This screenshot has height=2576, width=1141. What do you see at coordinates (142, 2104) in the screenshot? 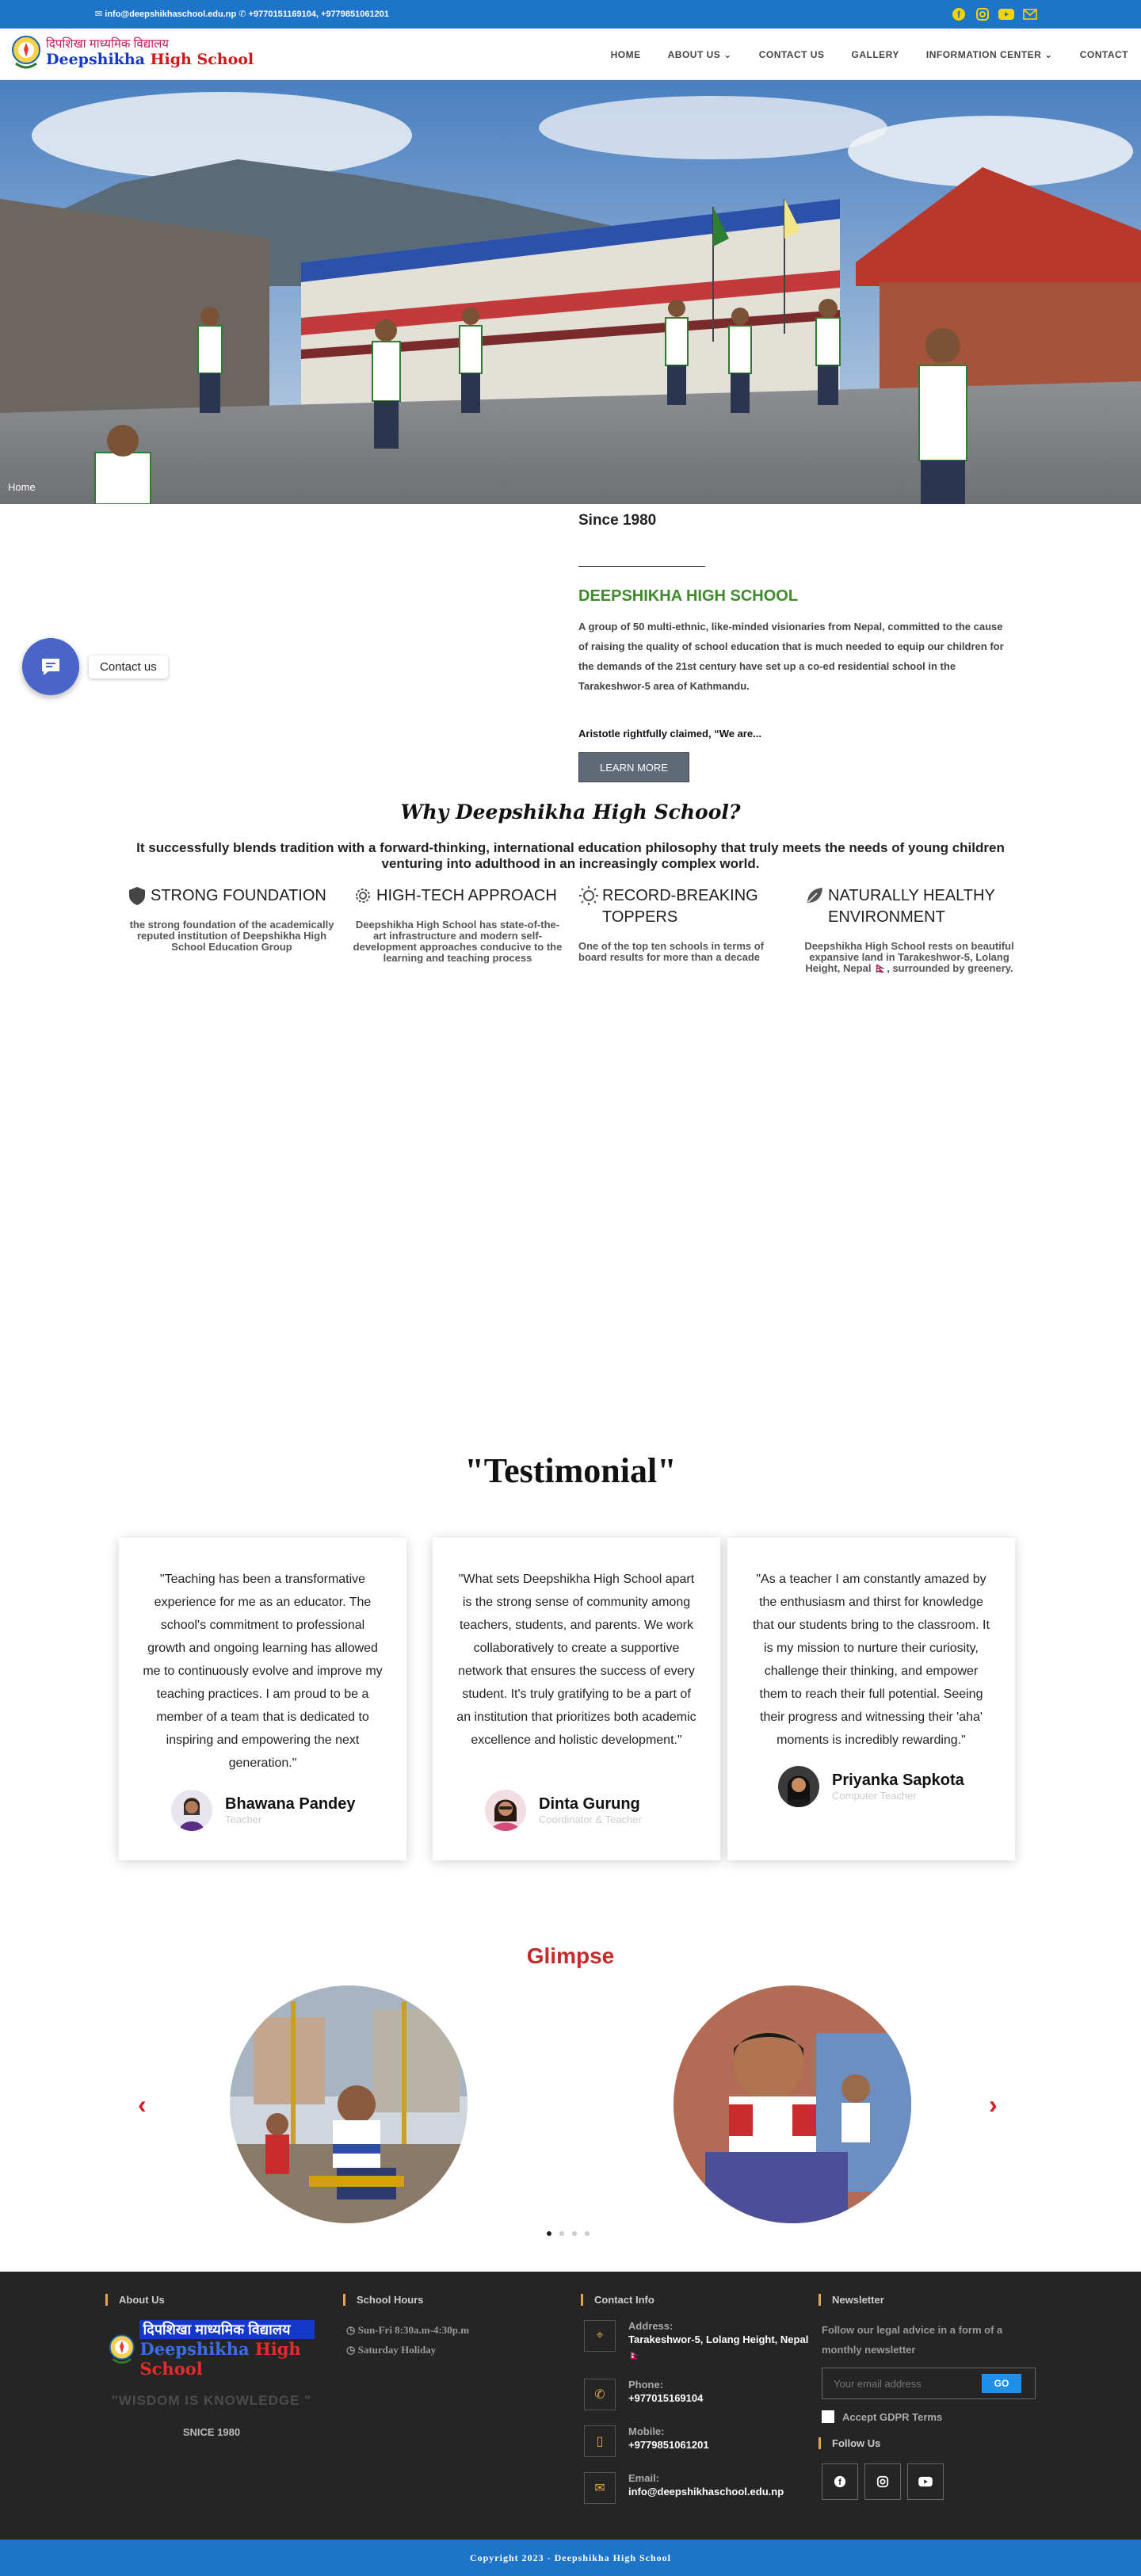
I see `carousel-prev-arrow: ‹` at bounding box center [142, 2104].